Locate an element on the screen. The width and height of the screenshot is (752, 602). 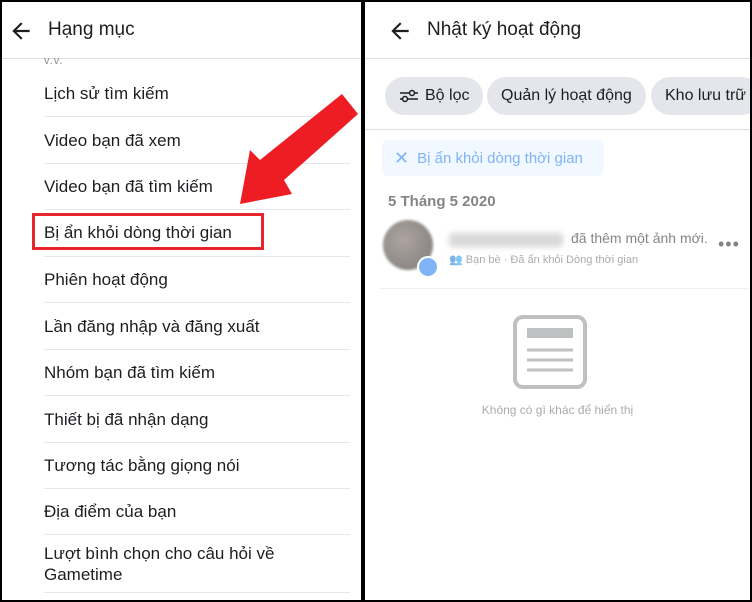
page-title: Hạng mục is located at coordinates (91, 29).